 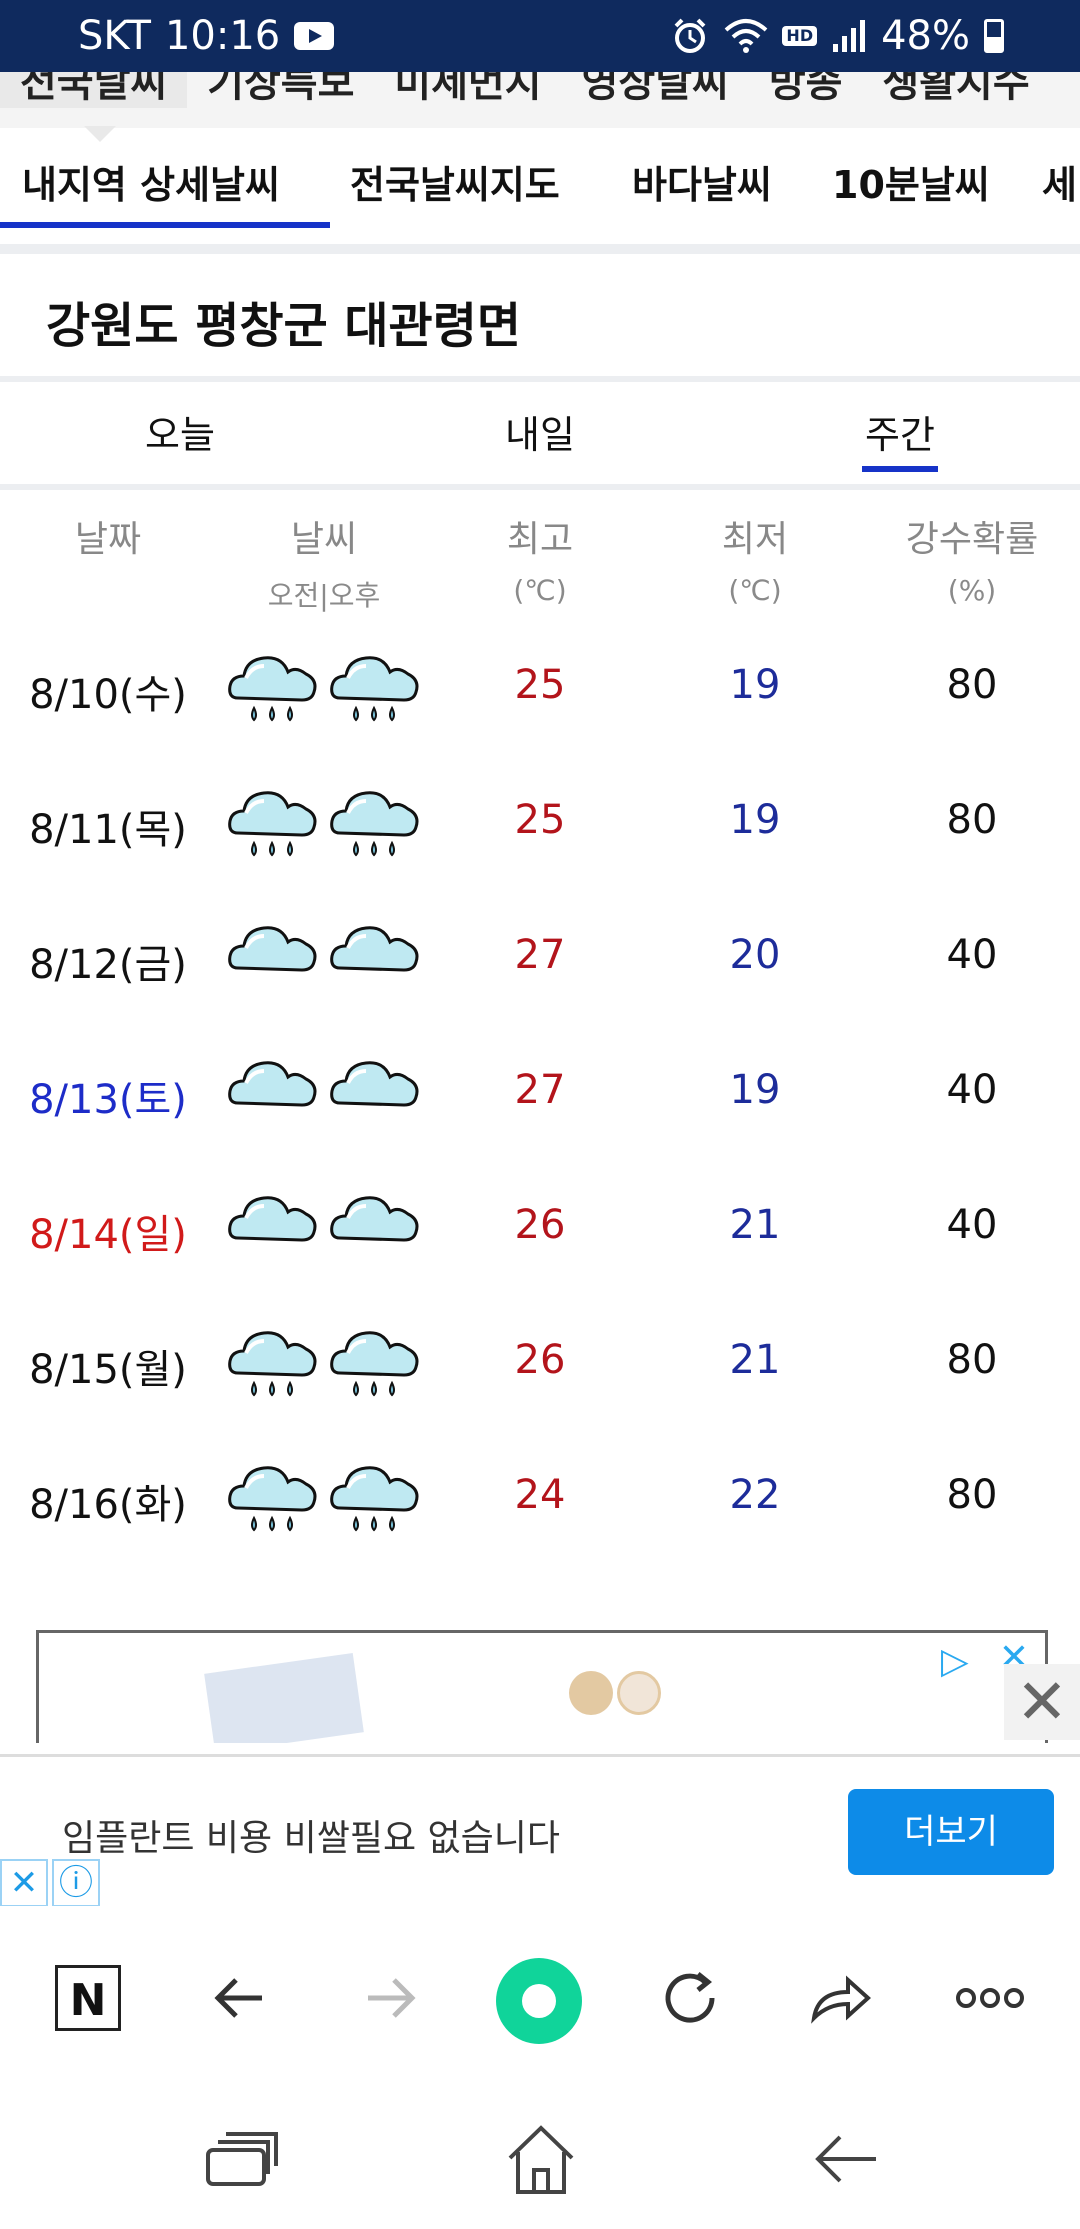 What do you see at coordinates (925, 36) in the screenshot?
I see `battery-percent: 48%` at bounding box center [925, 36].